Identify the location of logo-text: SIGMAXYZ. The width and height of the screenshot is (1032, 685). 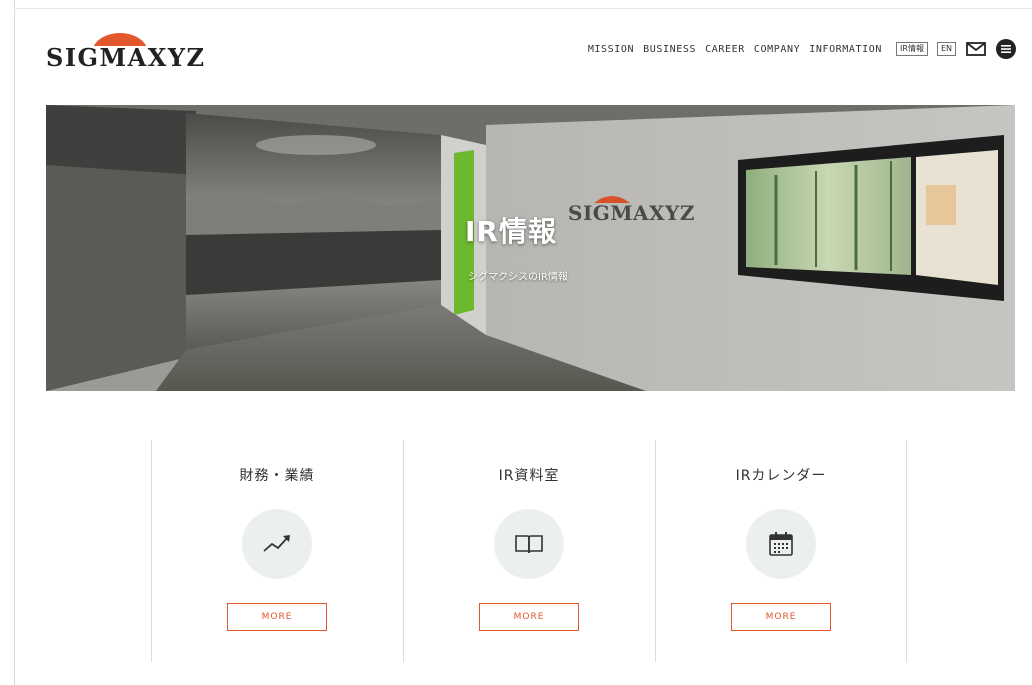
(126, 57).